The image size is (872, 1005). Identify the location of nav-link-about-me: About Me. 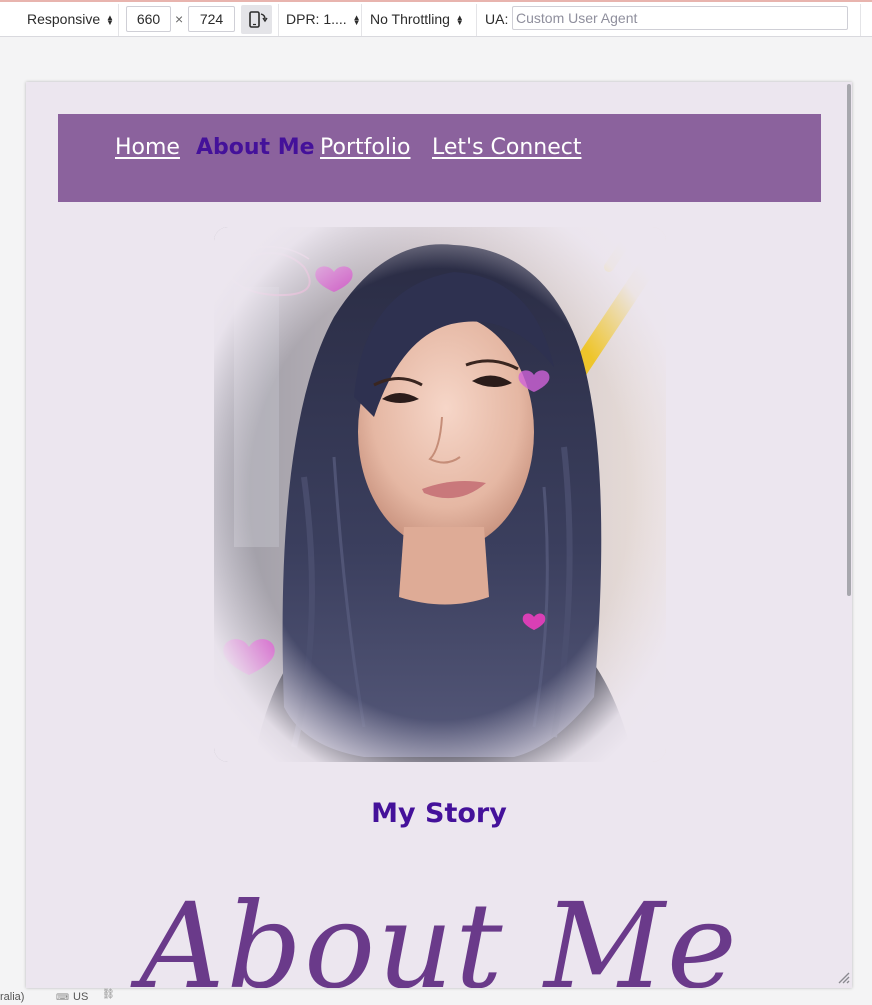
(255, 147).